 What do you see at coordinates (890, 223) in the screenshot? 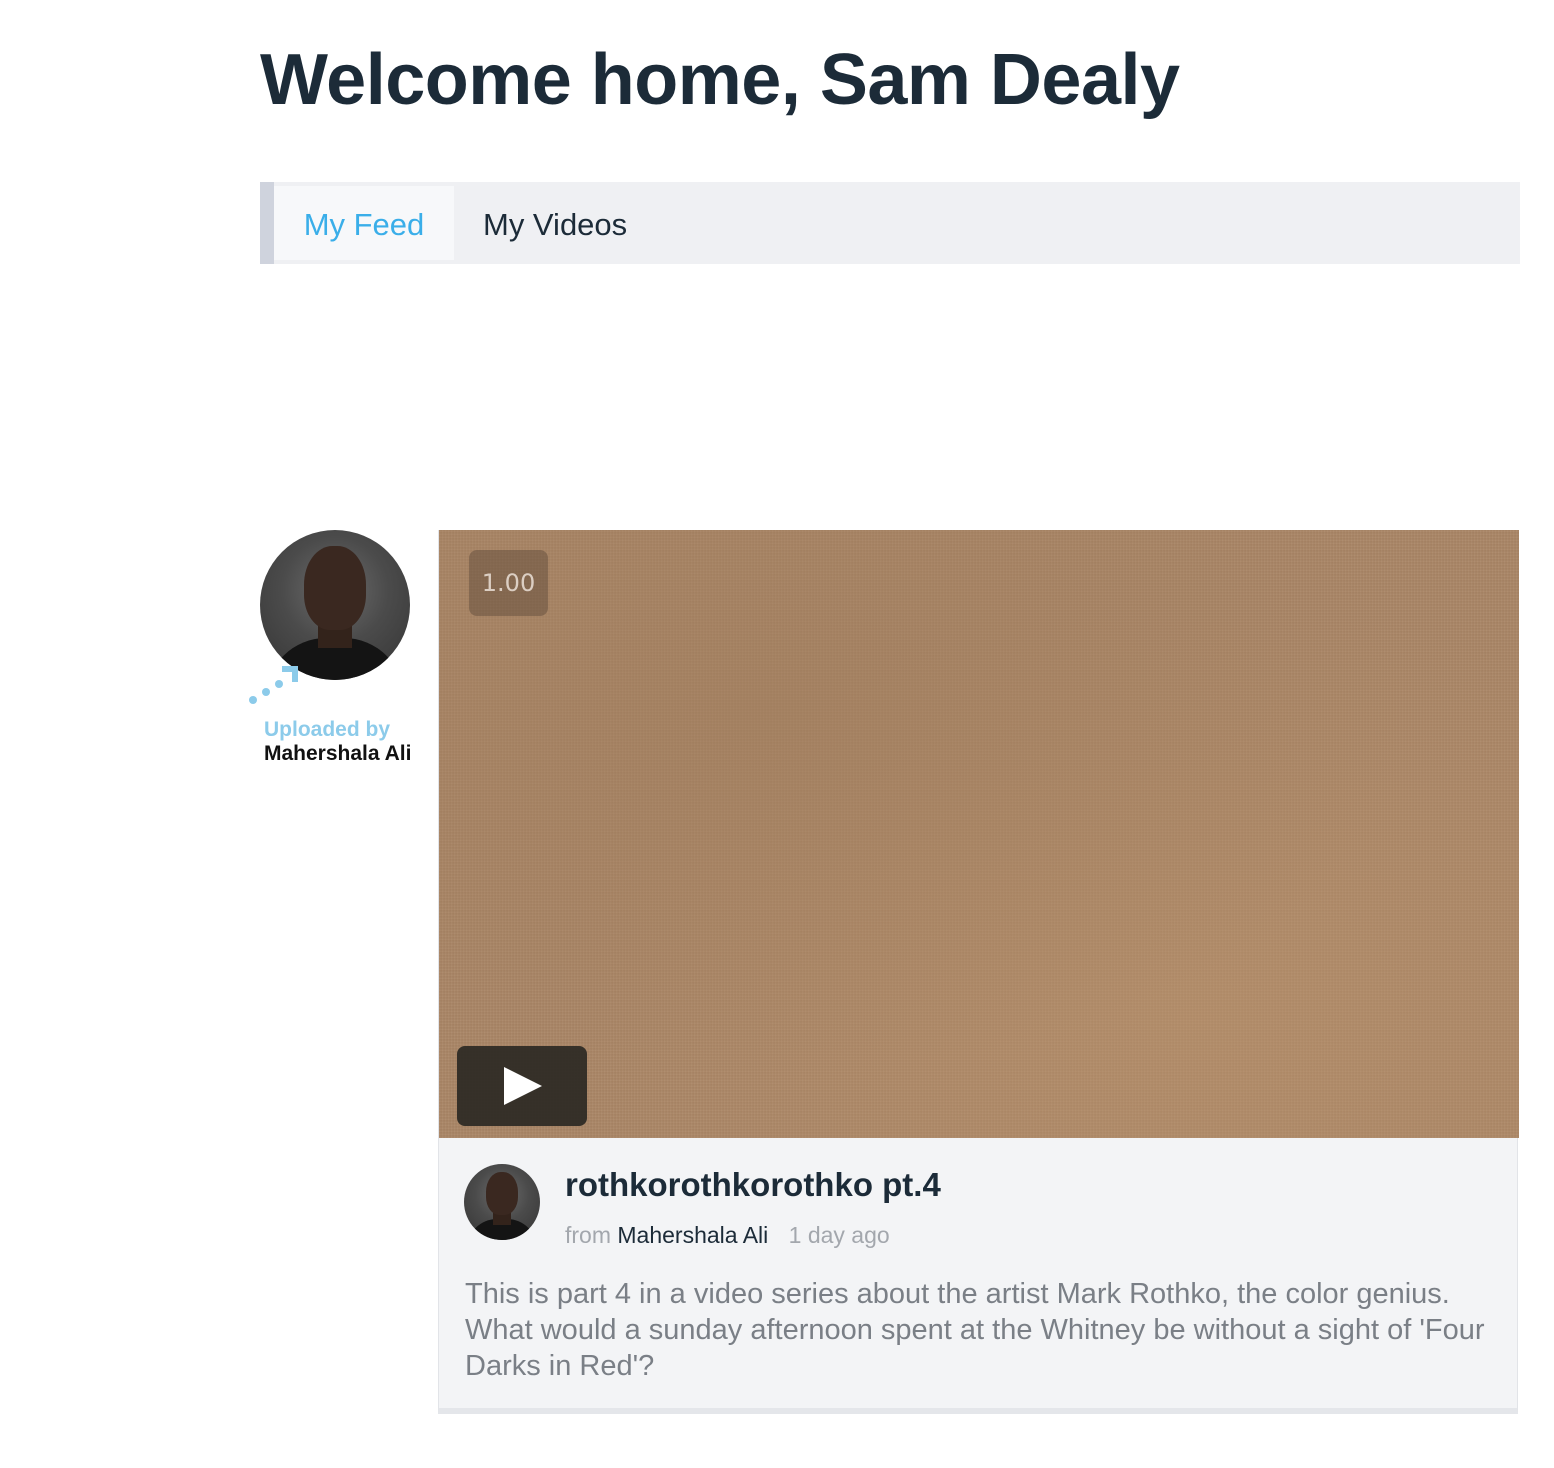
I see `tab-bar: My Feed My Videos` at bounding box center [890, 223].